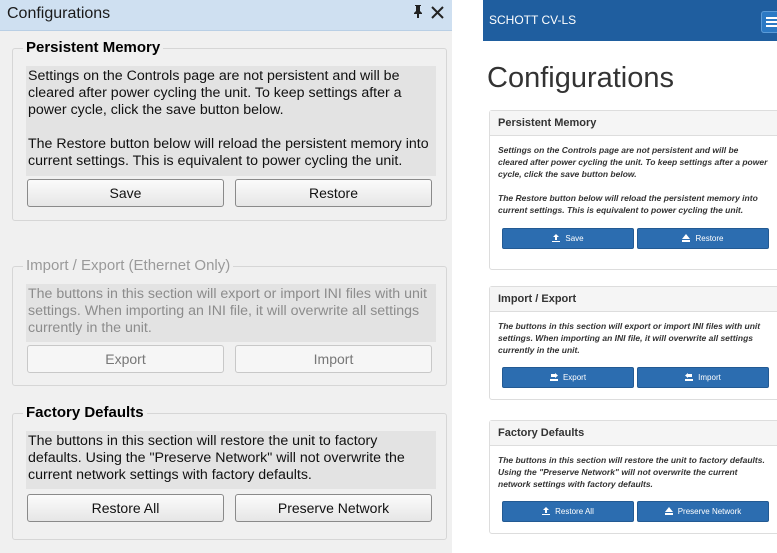 Image resolution: width=777 pixels, height=553 pixels. Describe the element at coordinates (125, 508) in the screenshot. I see `restore-all-button: Restore All` at that location.